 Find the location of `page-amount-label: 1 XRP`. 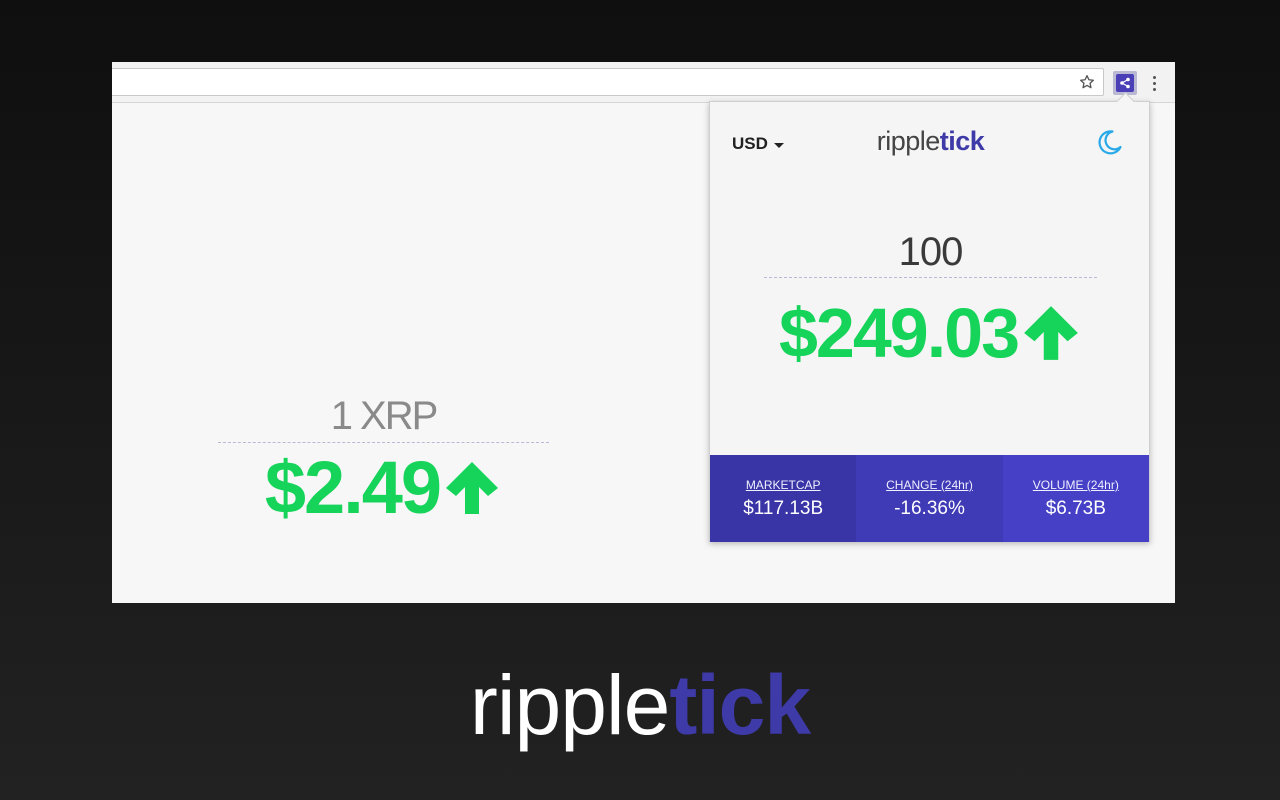

page-amount-label: 1 XRP is located at coordinates (384, 416).